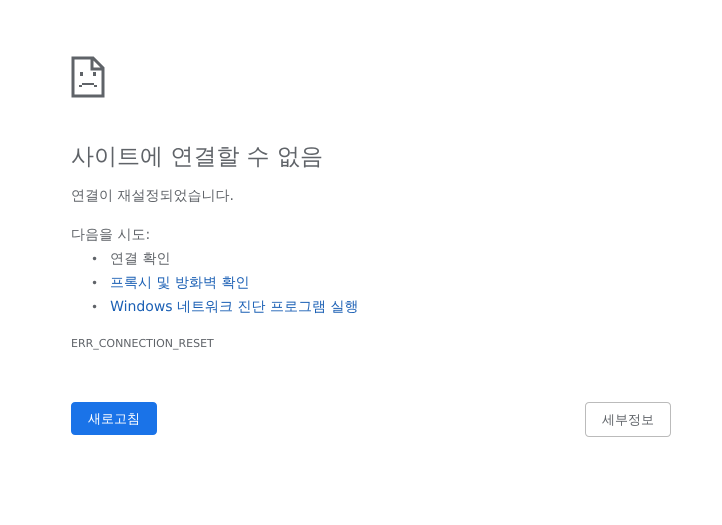  I want to click on suggestion-link: 프록시 및 방화벽 확인, so click(180, 283).